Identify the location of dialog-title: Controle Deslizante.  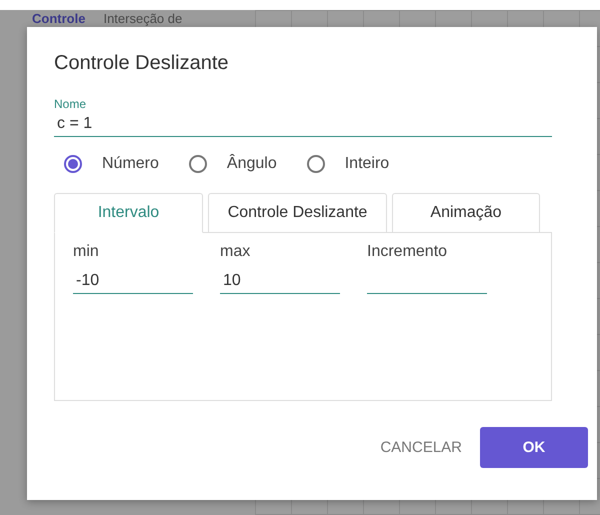
(142, 63).